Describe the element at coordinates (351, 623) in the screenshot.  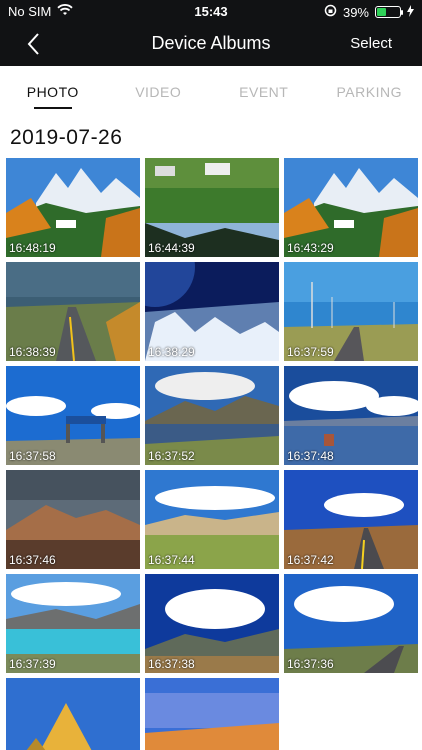
I see `photo-thumbnail: 16:37:36` at that location.